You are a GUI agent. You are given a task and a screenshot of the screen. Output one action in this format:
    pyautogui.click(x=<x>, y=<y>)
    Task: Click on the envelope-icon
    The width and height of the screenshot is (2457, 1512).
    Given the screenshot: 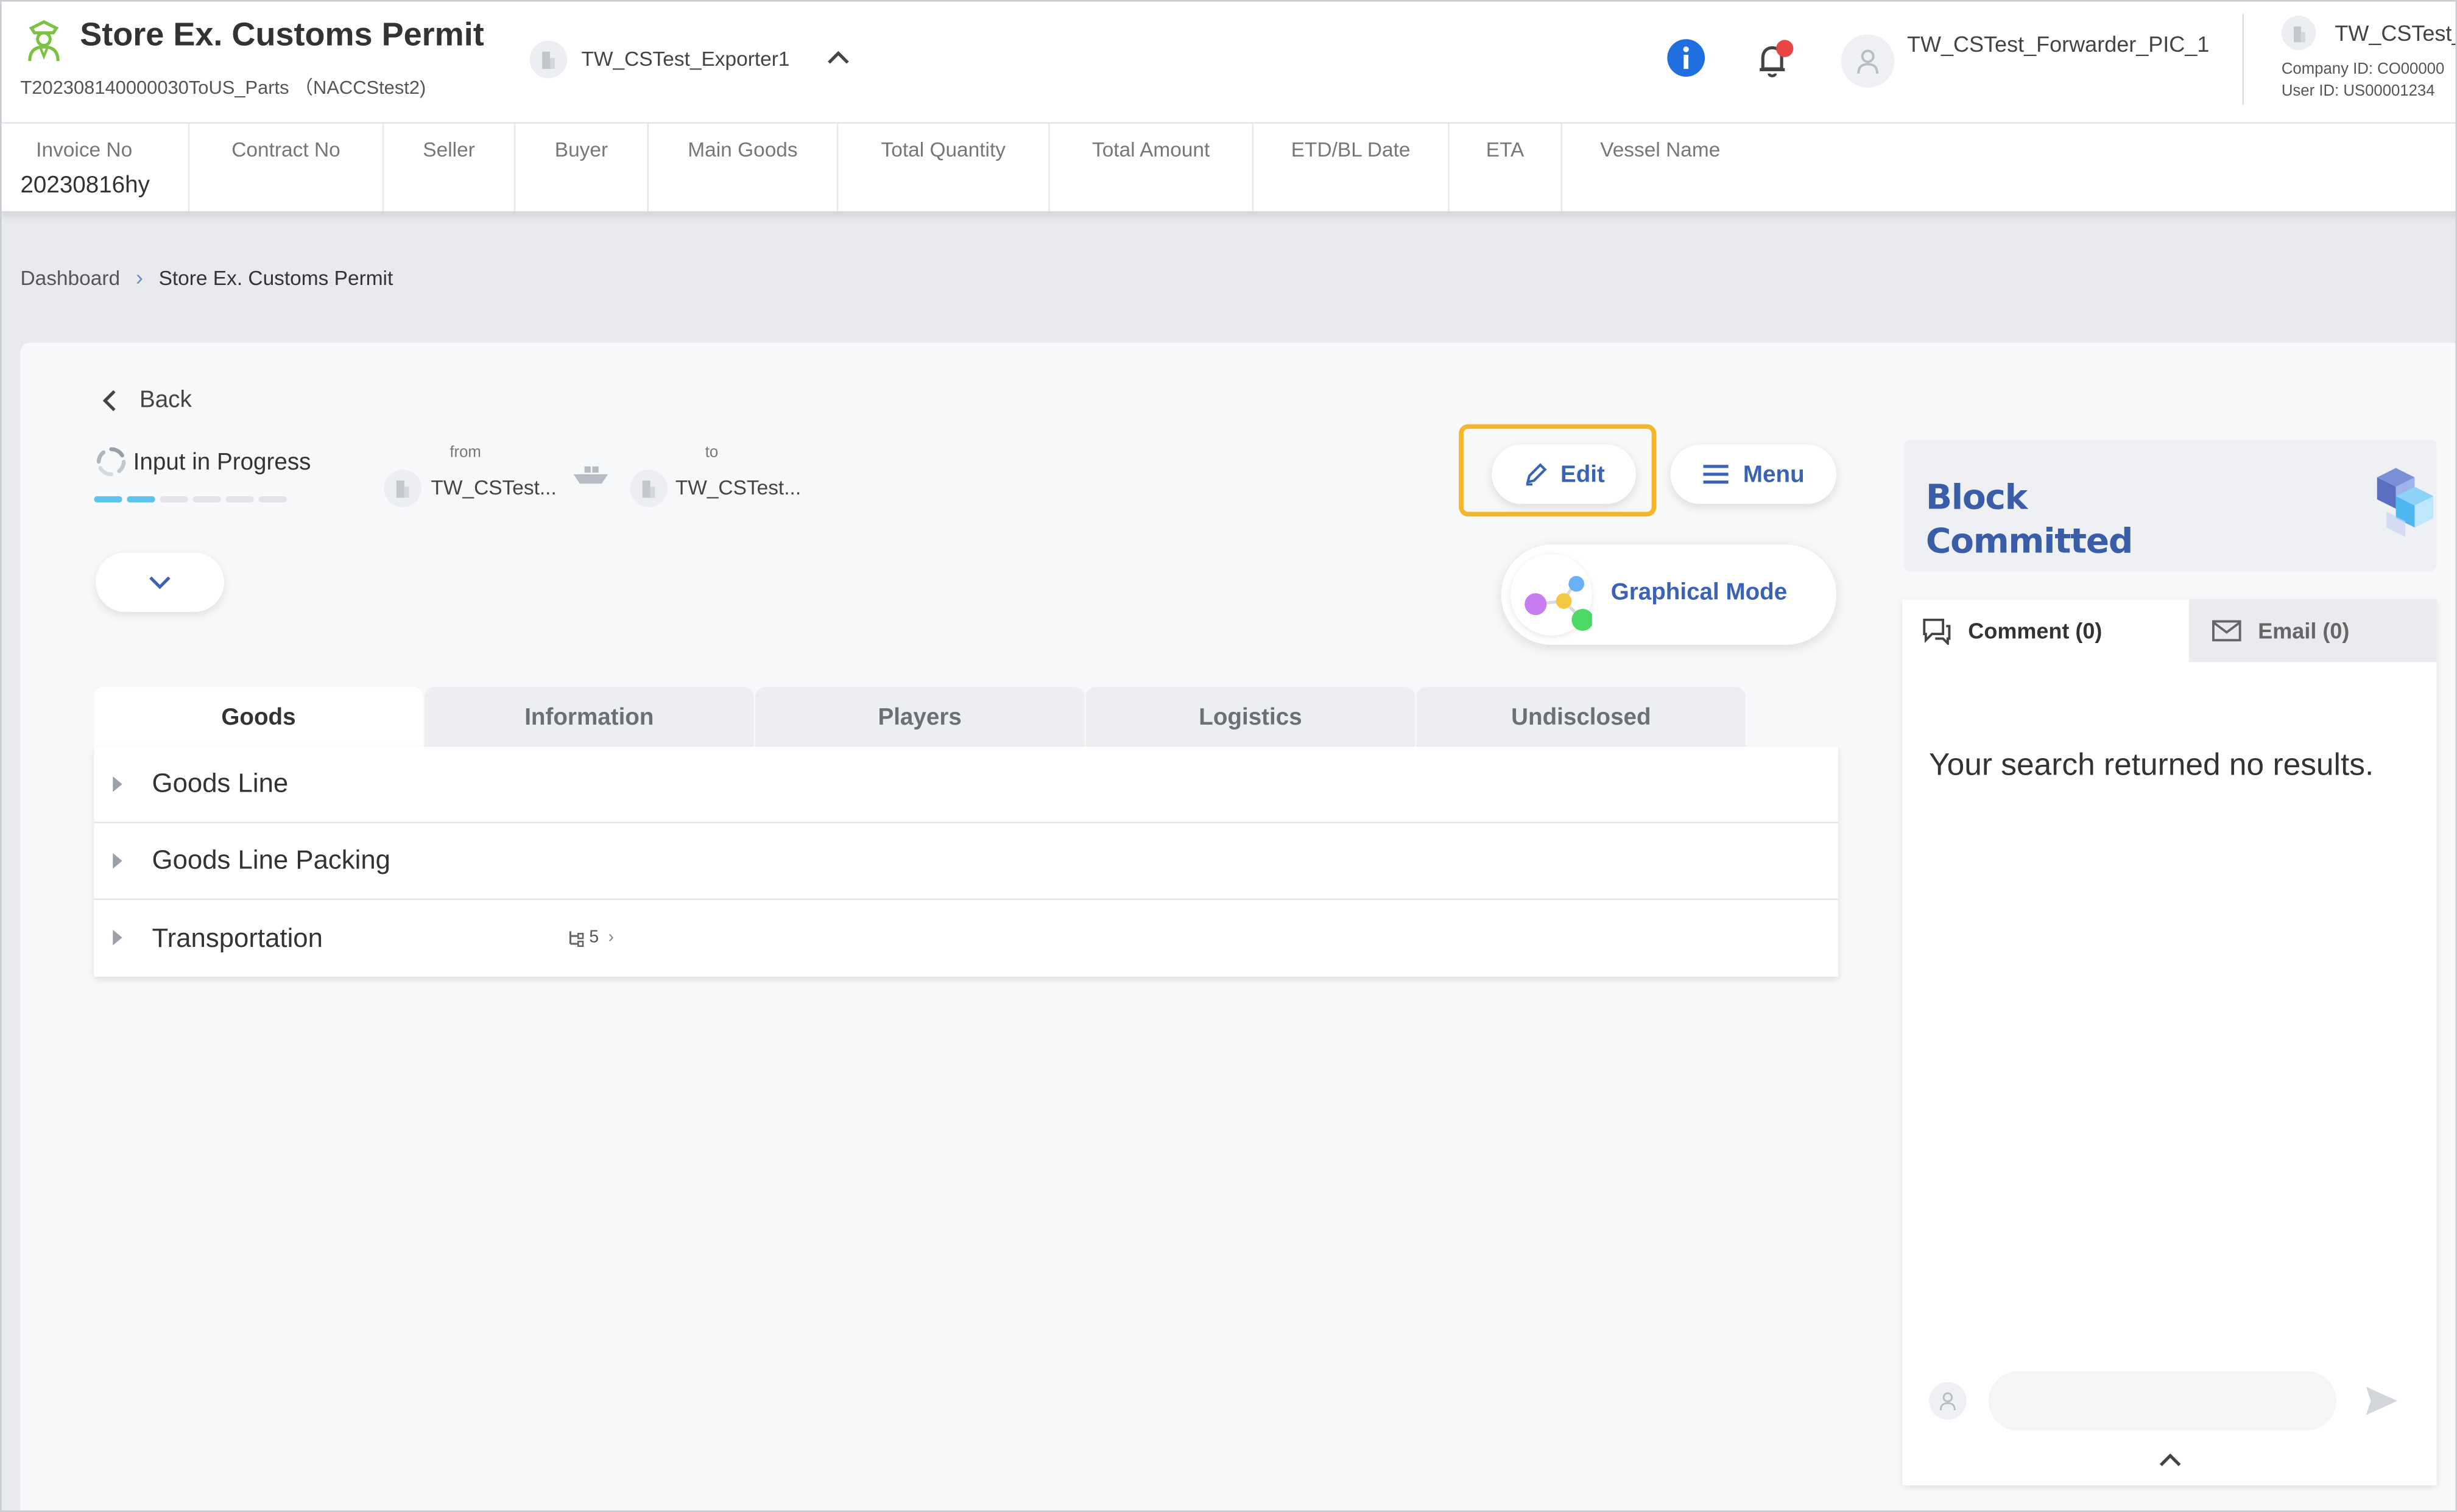 What is the action you would take?
    pyautogui.click(x=2226, y=631)
    